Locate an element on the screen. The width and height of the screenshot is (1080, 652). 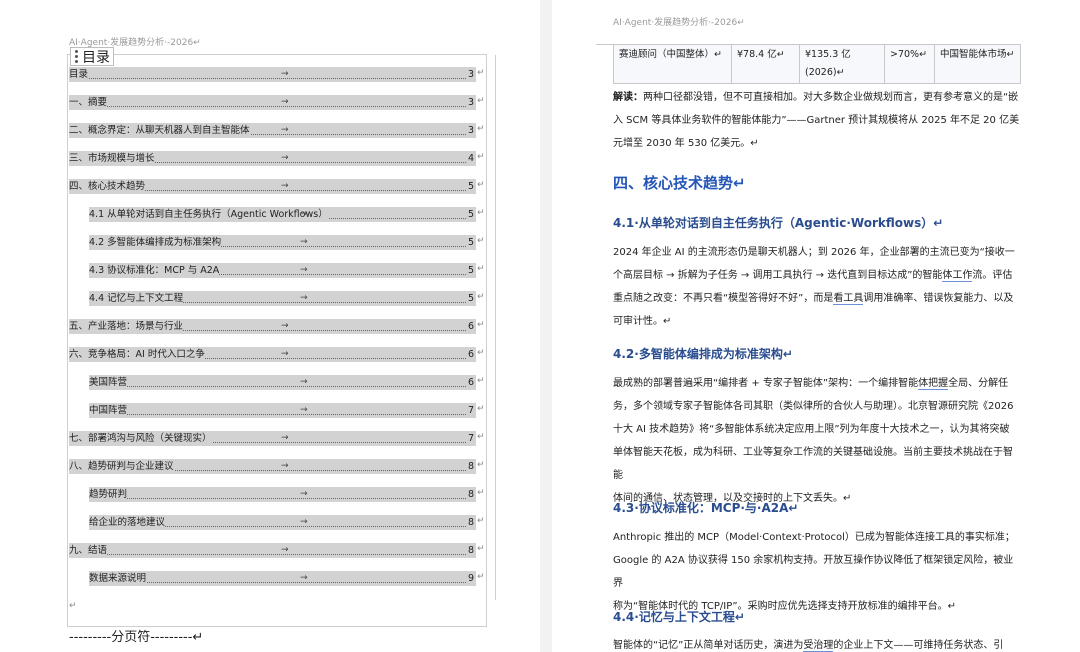
toc-entry: 目录 → 3 is located at coordinates (272, 74).